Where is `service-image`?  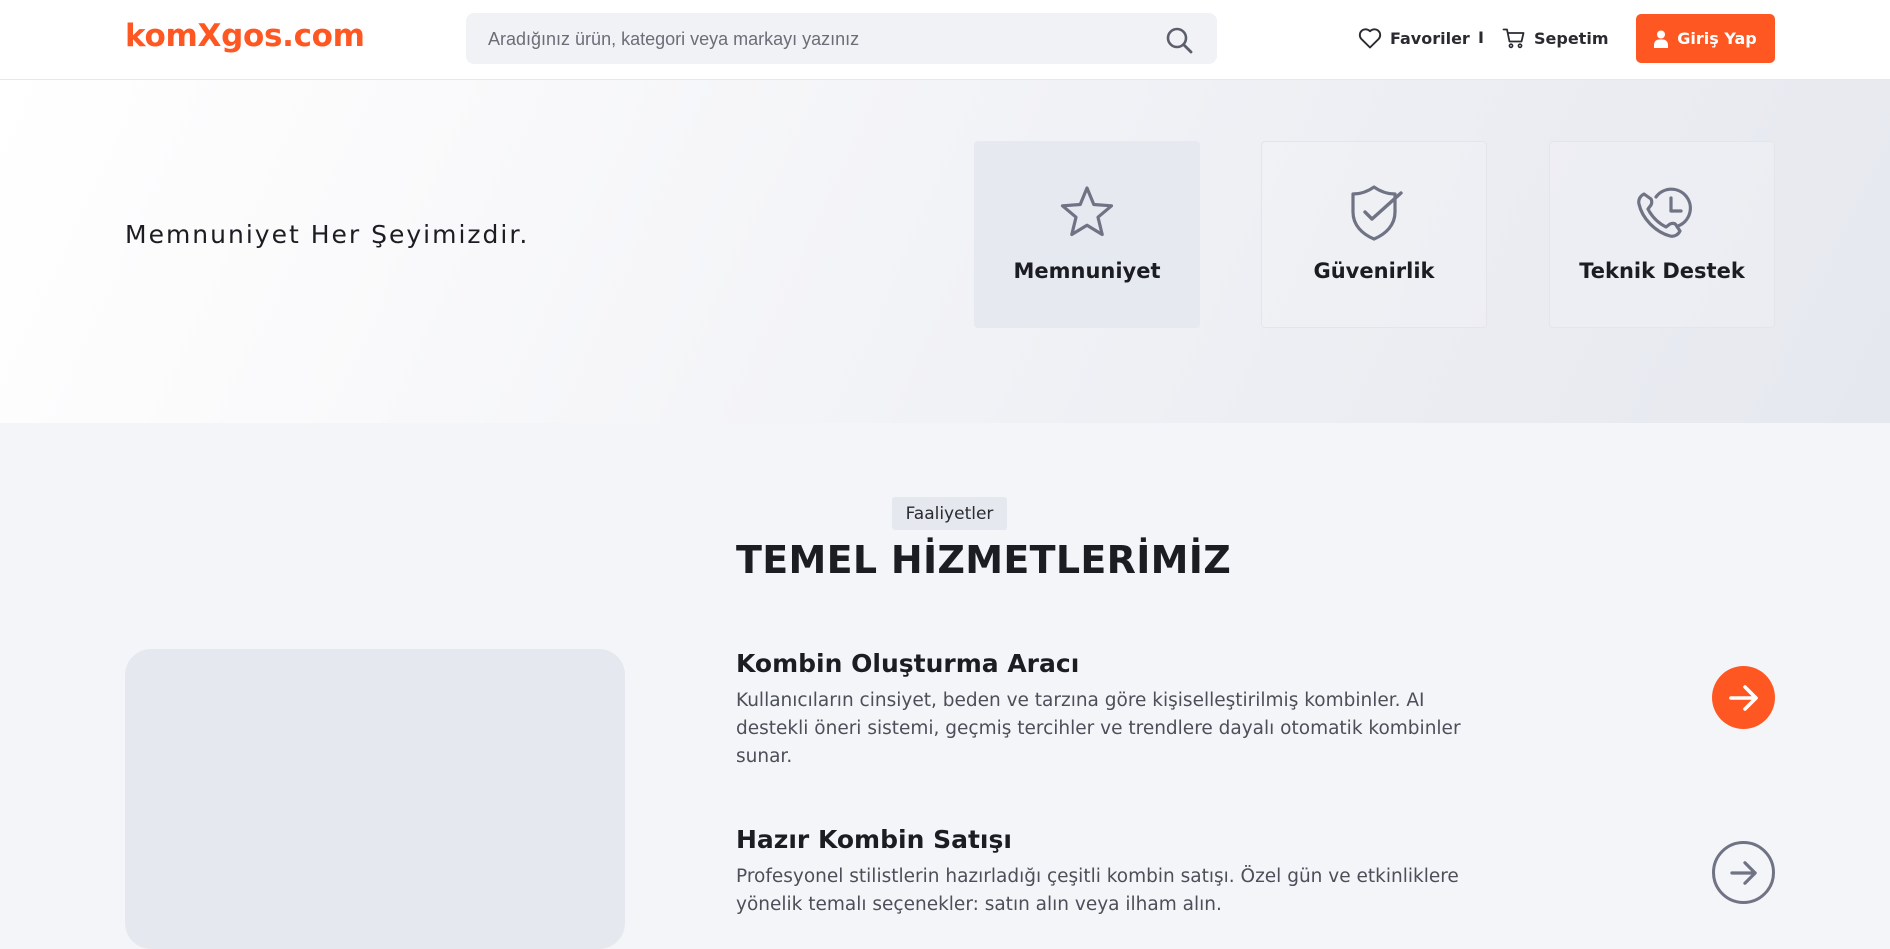 service-image is located at coordinates (375, 799).